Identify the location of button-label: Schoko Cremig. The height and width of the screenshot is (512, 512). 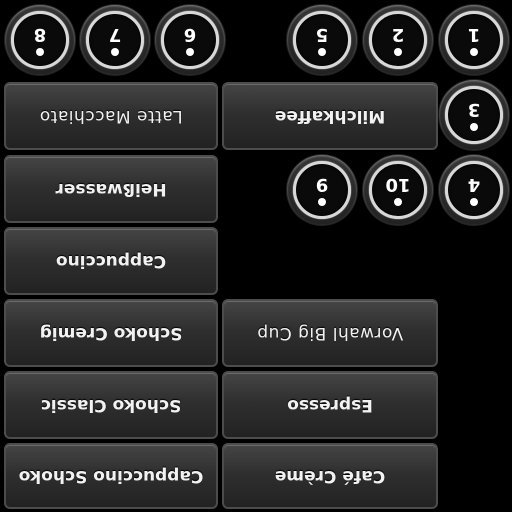
(111, 333).